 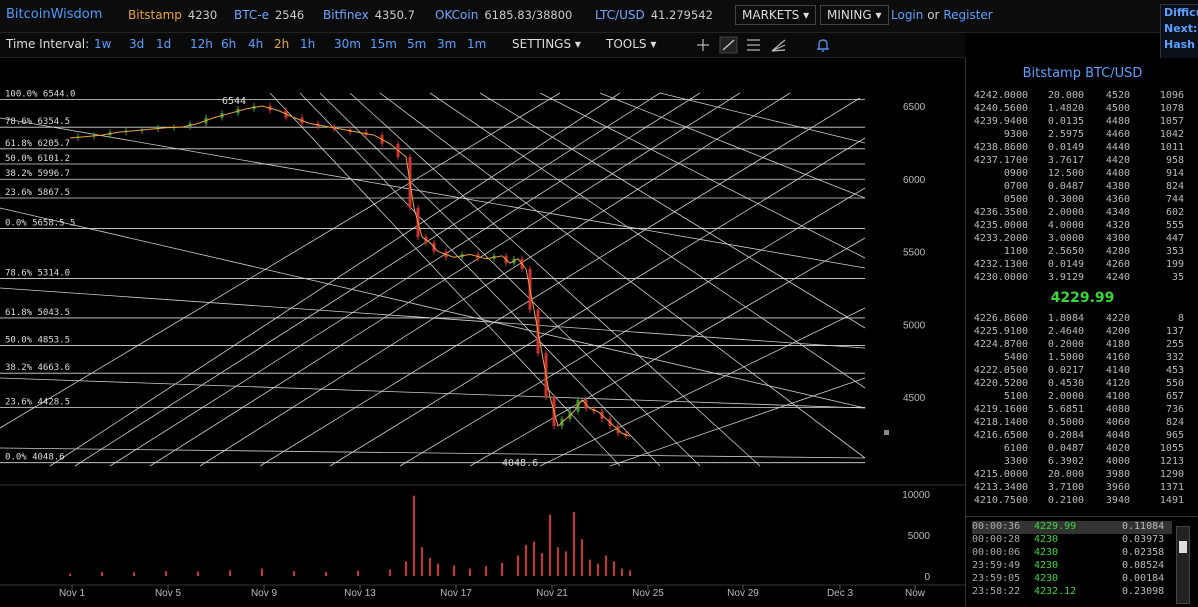 I want to click on mining-dropdown: MINING ▾, so click(x=854, y=15).